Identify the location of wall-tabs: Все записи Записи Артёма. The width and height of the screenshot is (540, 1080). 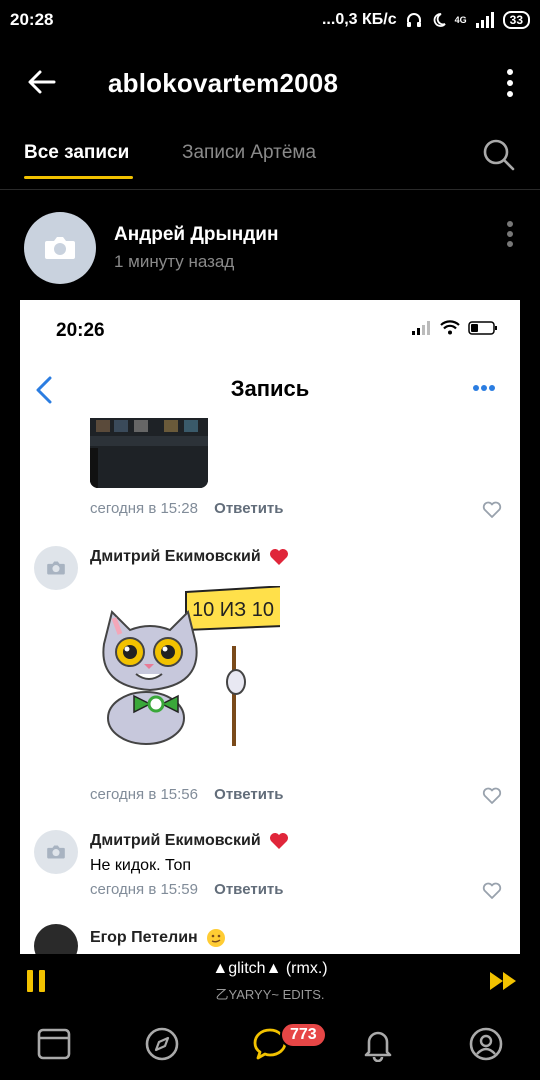
(270, 163).